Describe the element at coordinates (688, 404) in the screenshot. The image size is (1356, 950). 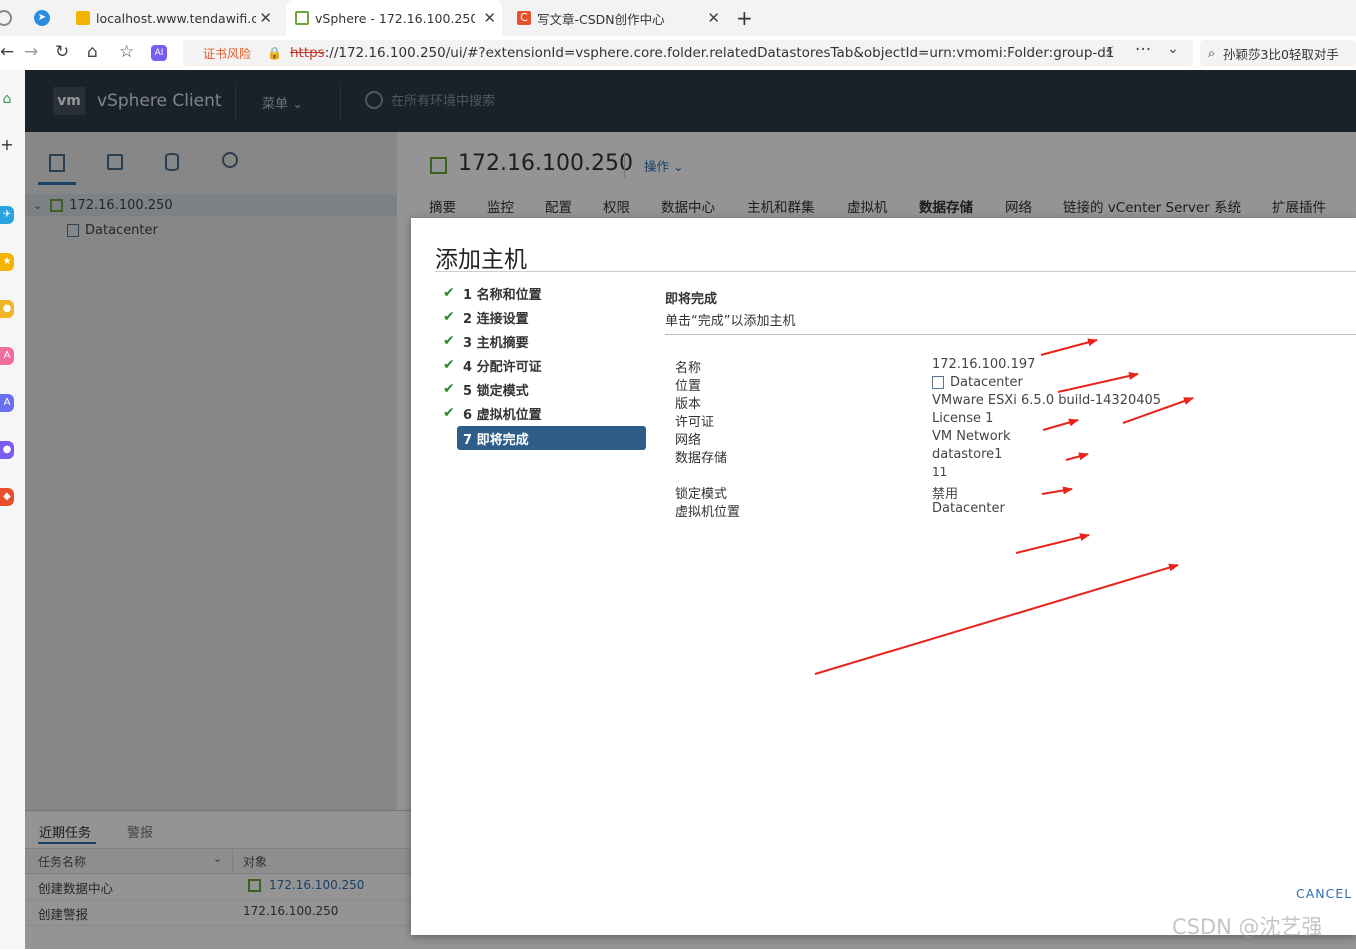
I see `summary-label-version: 版本` at that location.